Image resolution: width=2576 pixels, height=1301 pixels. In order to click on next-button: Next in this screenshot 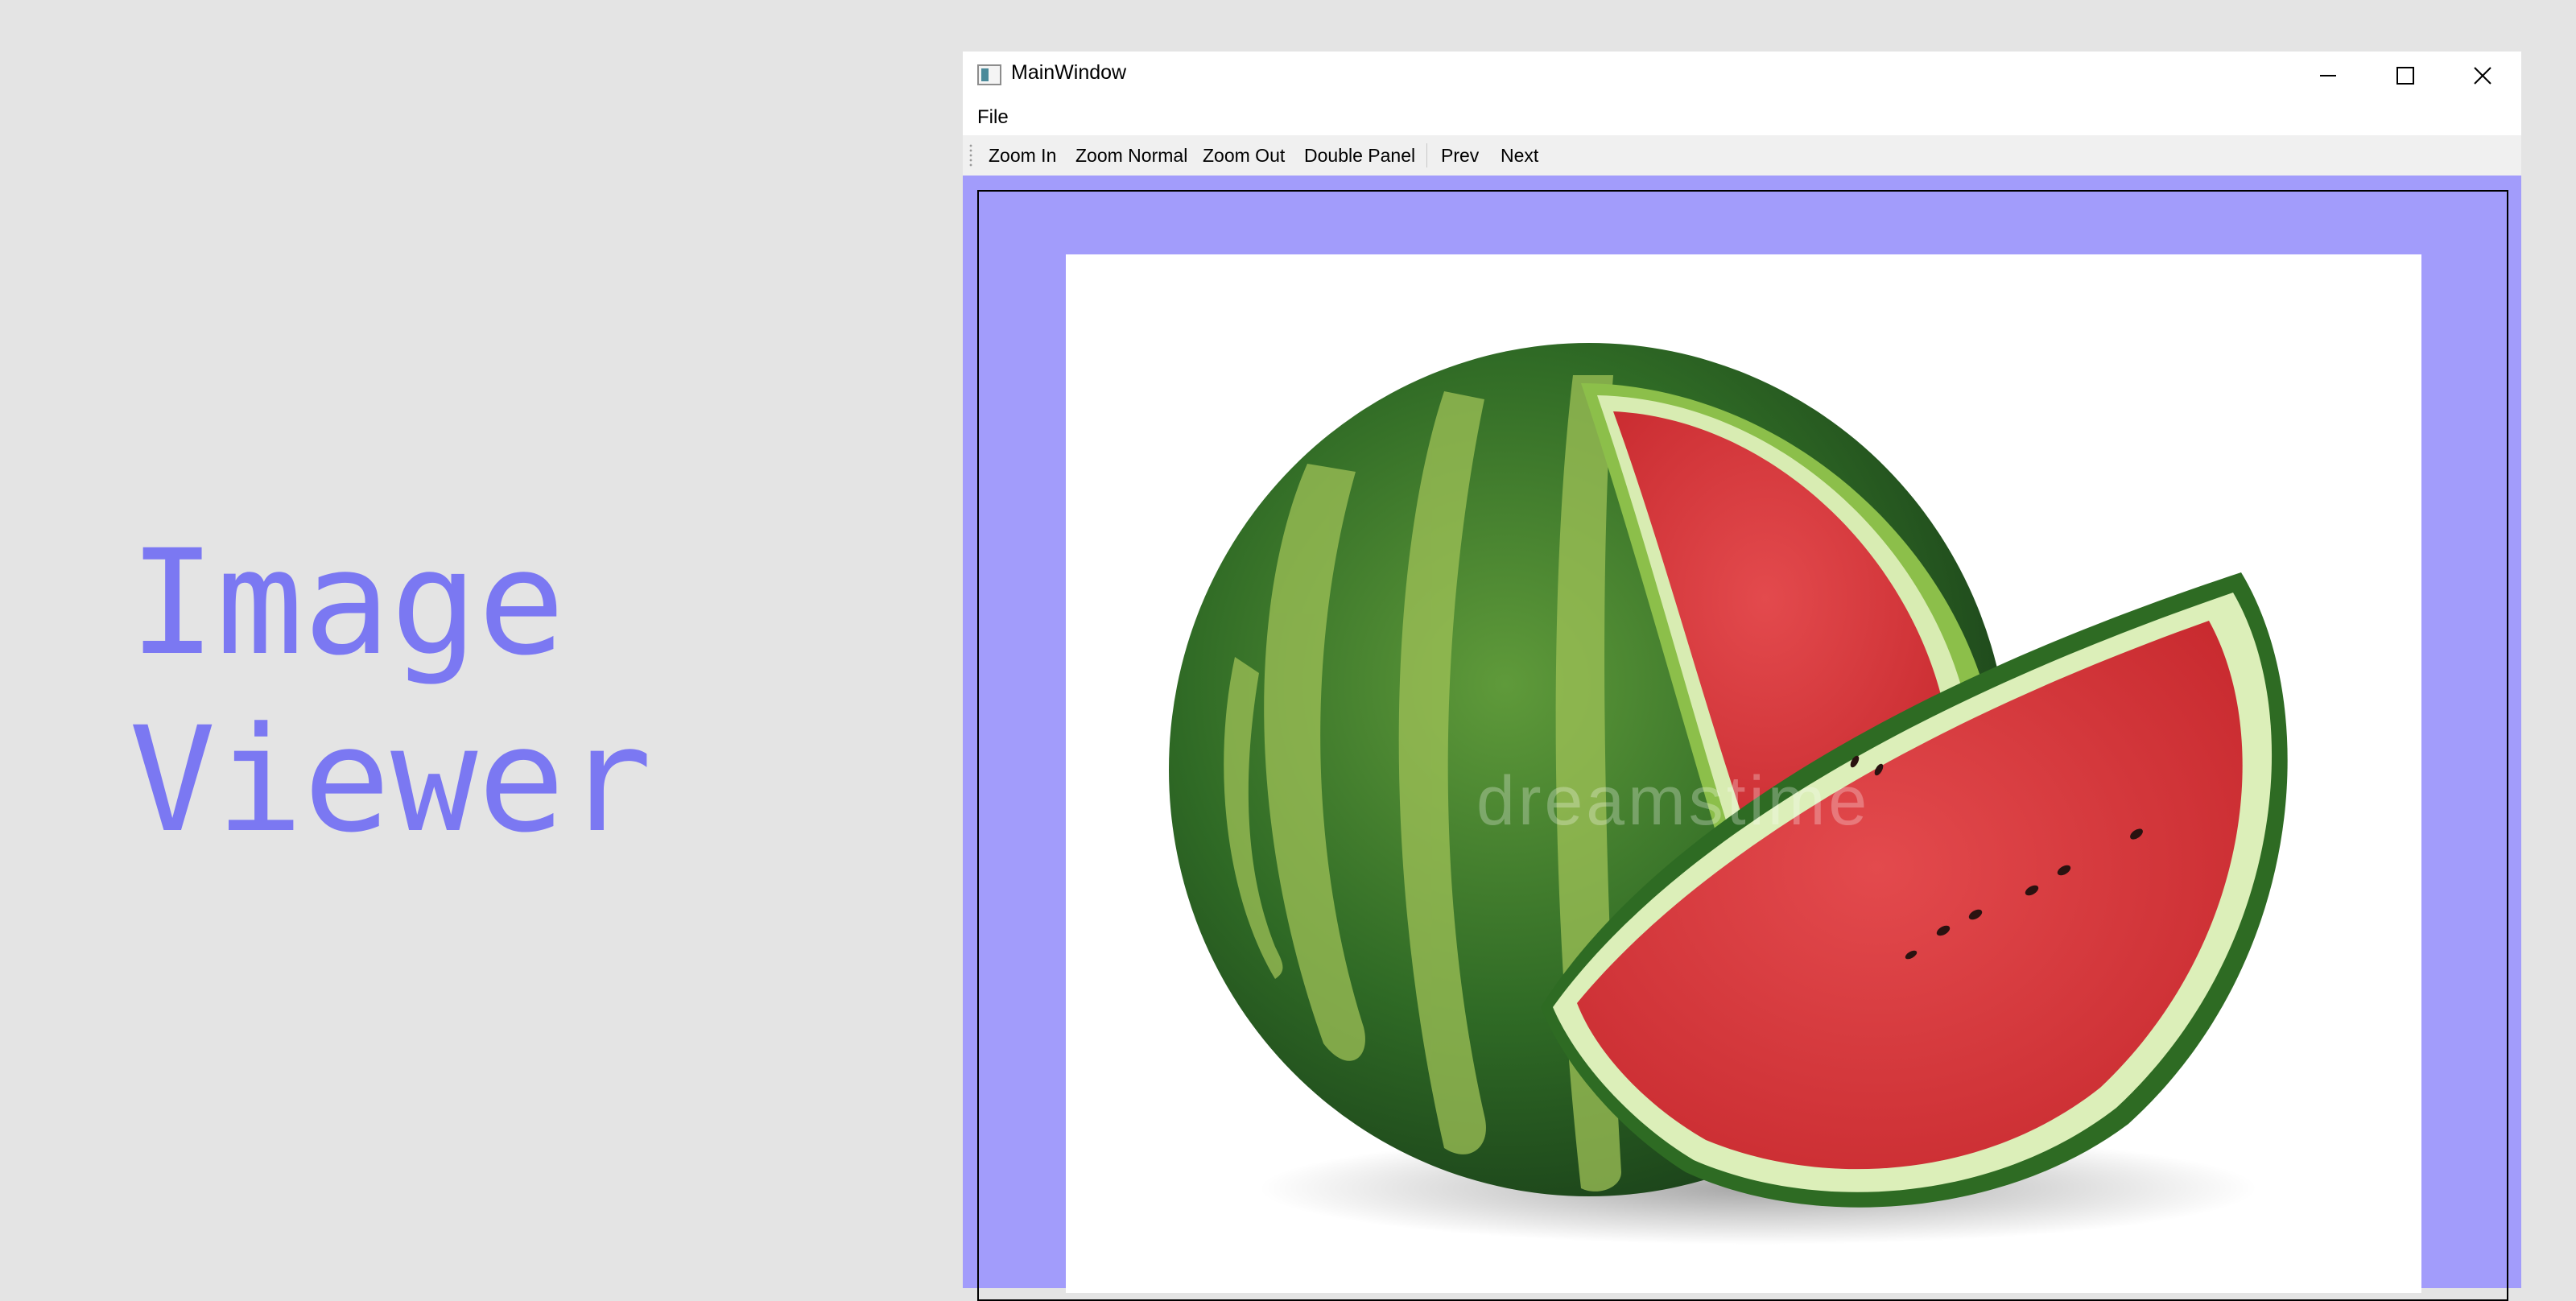, I will do `click(1519, 155)`.